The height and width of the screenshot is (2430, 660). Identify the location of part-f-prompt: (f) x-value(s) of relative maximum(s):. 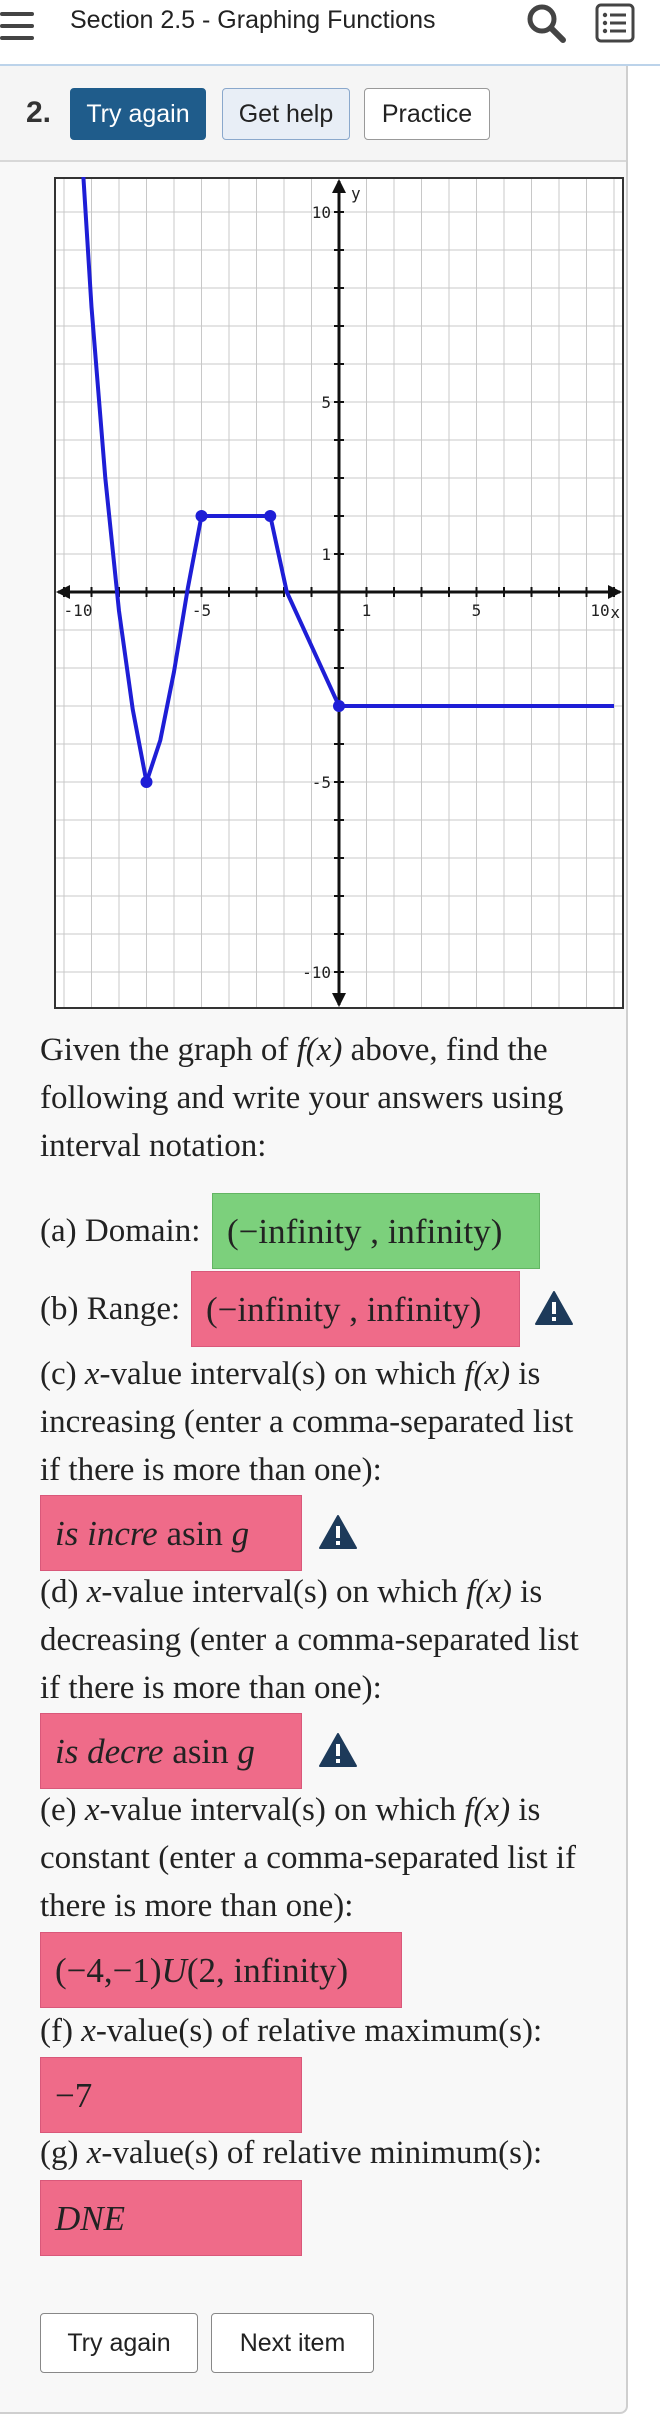
(291, 2031).